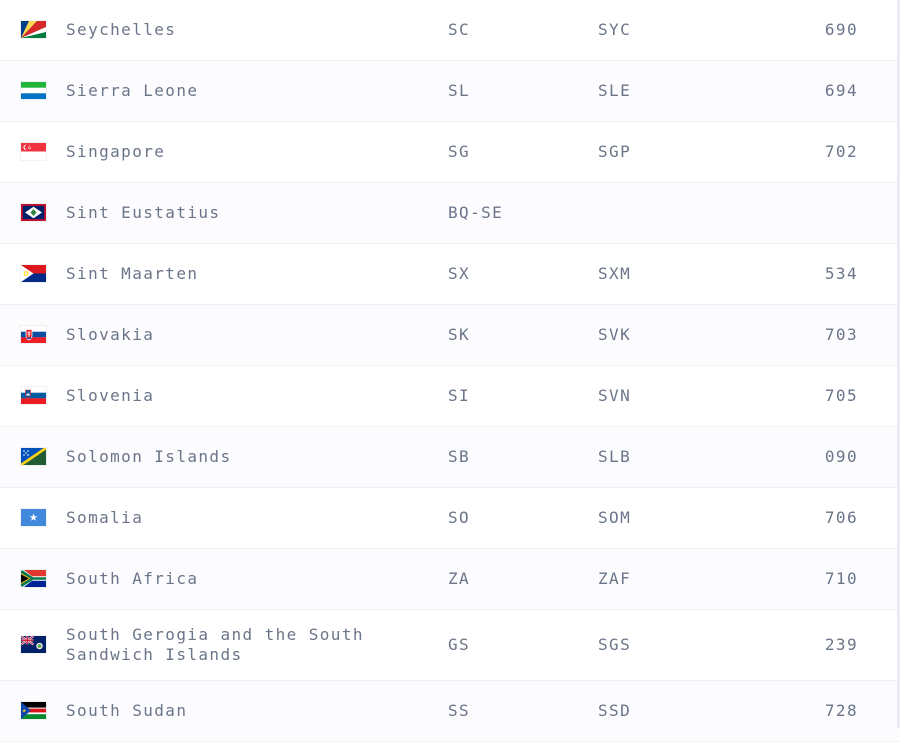  I want to click on country-name: South Africa, so click(132, 578).